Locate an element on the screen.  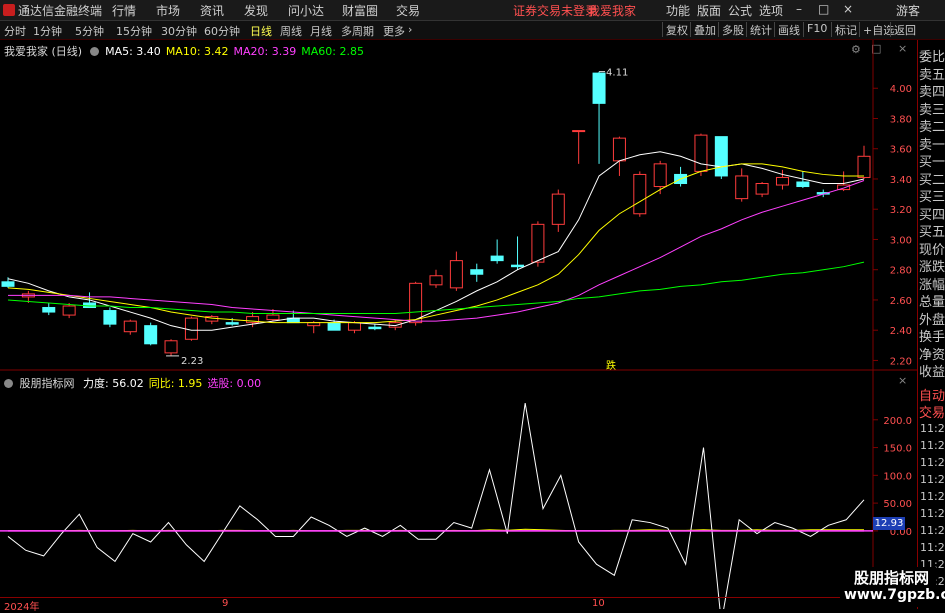
quote-field-label: 买五 is located at coordinates (932, 230).